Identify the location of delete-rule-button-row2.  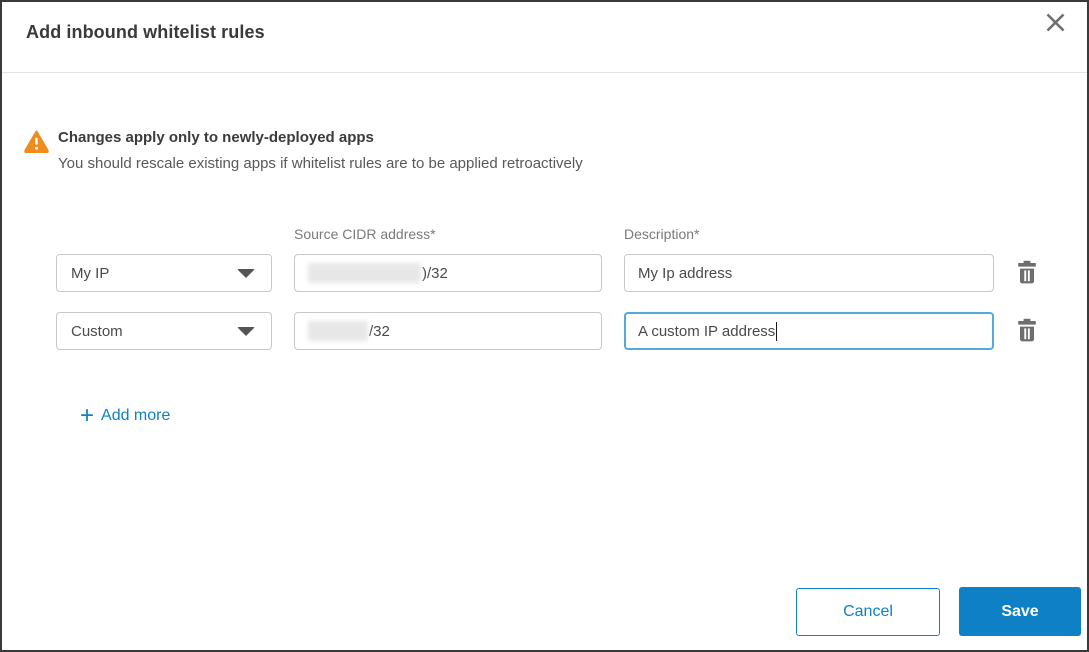
(1027, 331).